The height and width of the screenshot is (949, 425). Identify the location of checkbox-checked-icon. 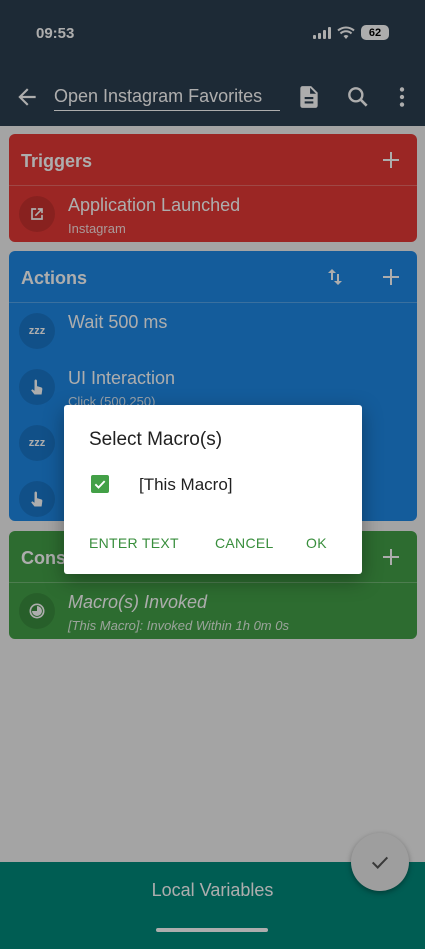
(100, 484).